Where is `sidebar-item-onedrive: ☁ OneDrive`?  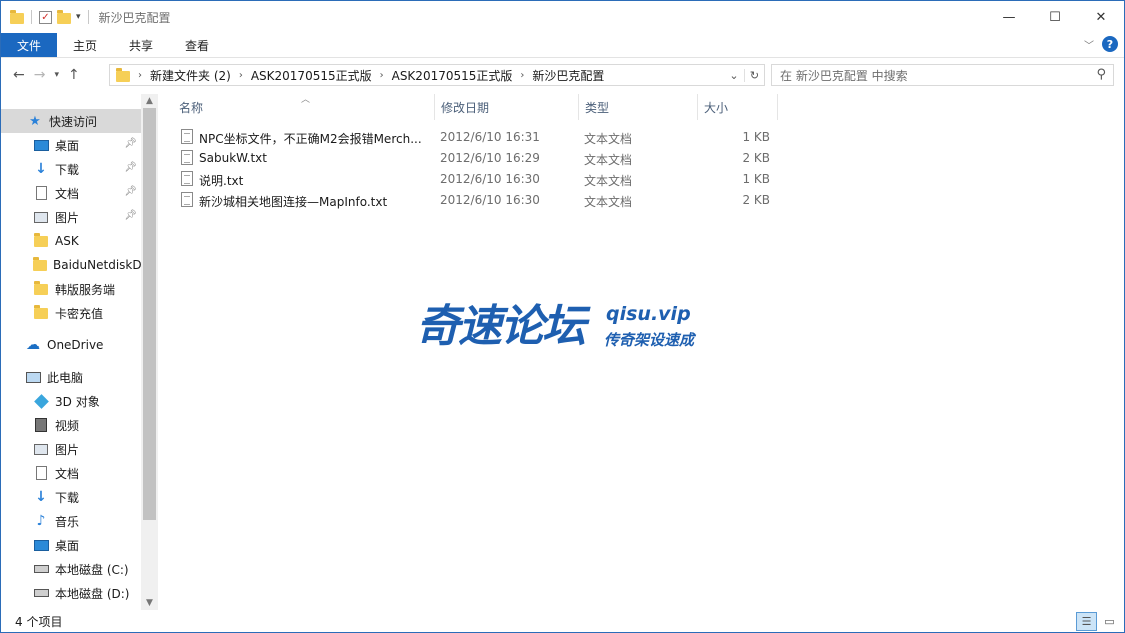 sidebar-item-onedrive: ☁ OneDrive is located at coordinates (71, 345).